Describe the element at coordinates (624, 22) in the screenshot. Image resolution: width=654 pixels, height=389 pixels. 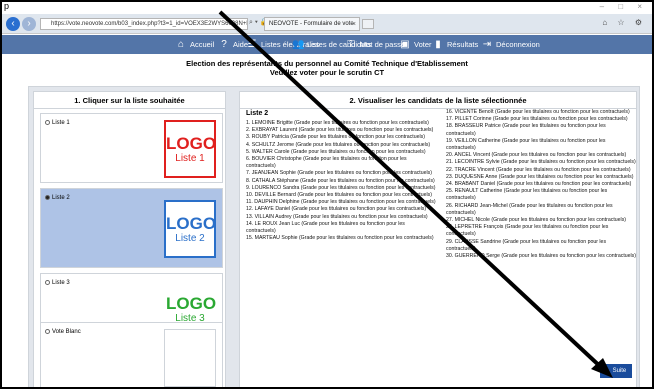
I see `browser-right-icons: ⌂ ☆ ⚙` at that location.